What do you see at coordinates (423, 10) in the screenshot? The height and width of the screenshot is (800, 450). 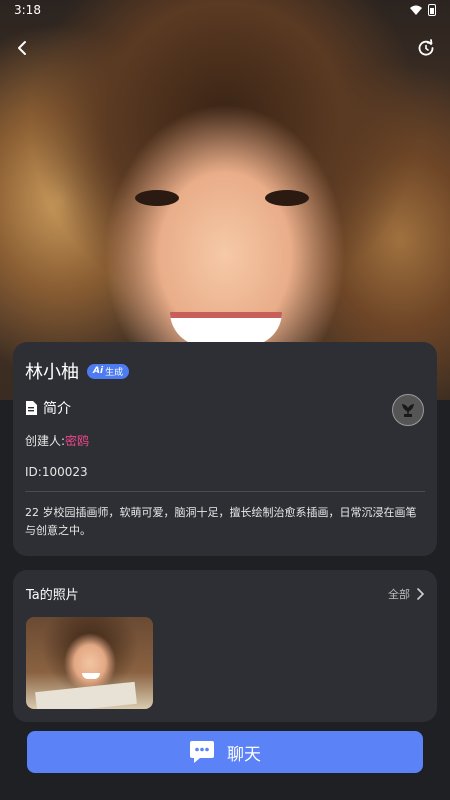 I see `status-icons` at bounding box center [423, 10].